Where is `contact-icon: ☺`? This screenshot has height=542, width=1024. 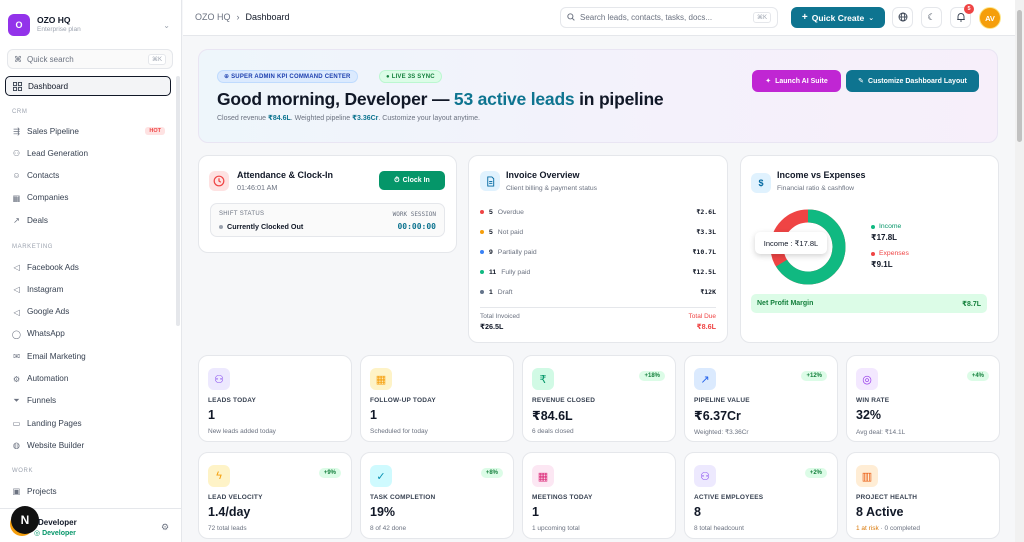
contact-icon: ☺ is located at coordinates (16, 176).